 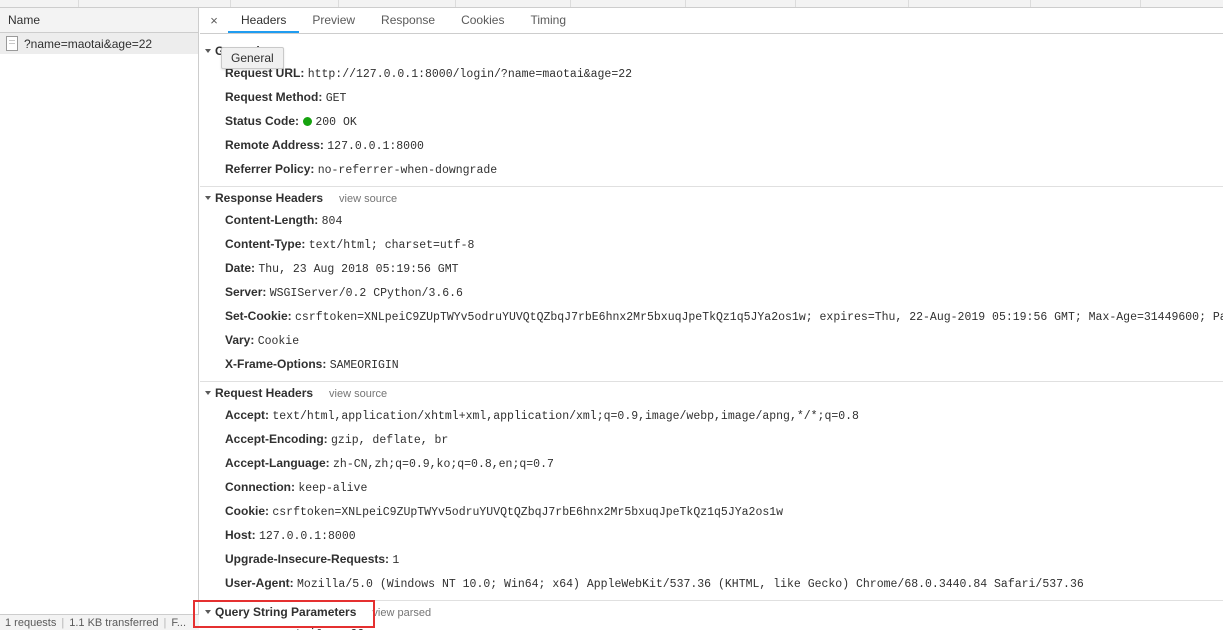 I want to click on header-key: Date:, so click(x=240, y=268).